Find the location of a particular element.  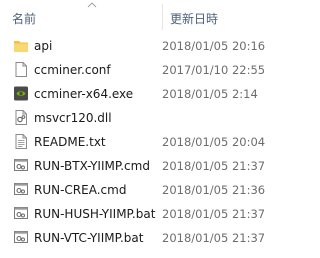

column-header-date: 更新日時 is located at coordinates (194, 18).